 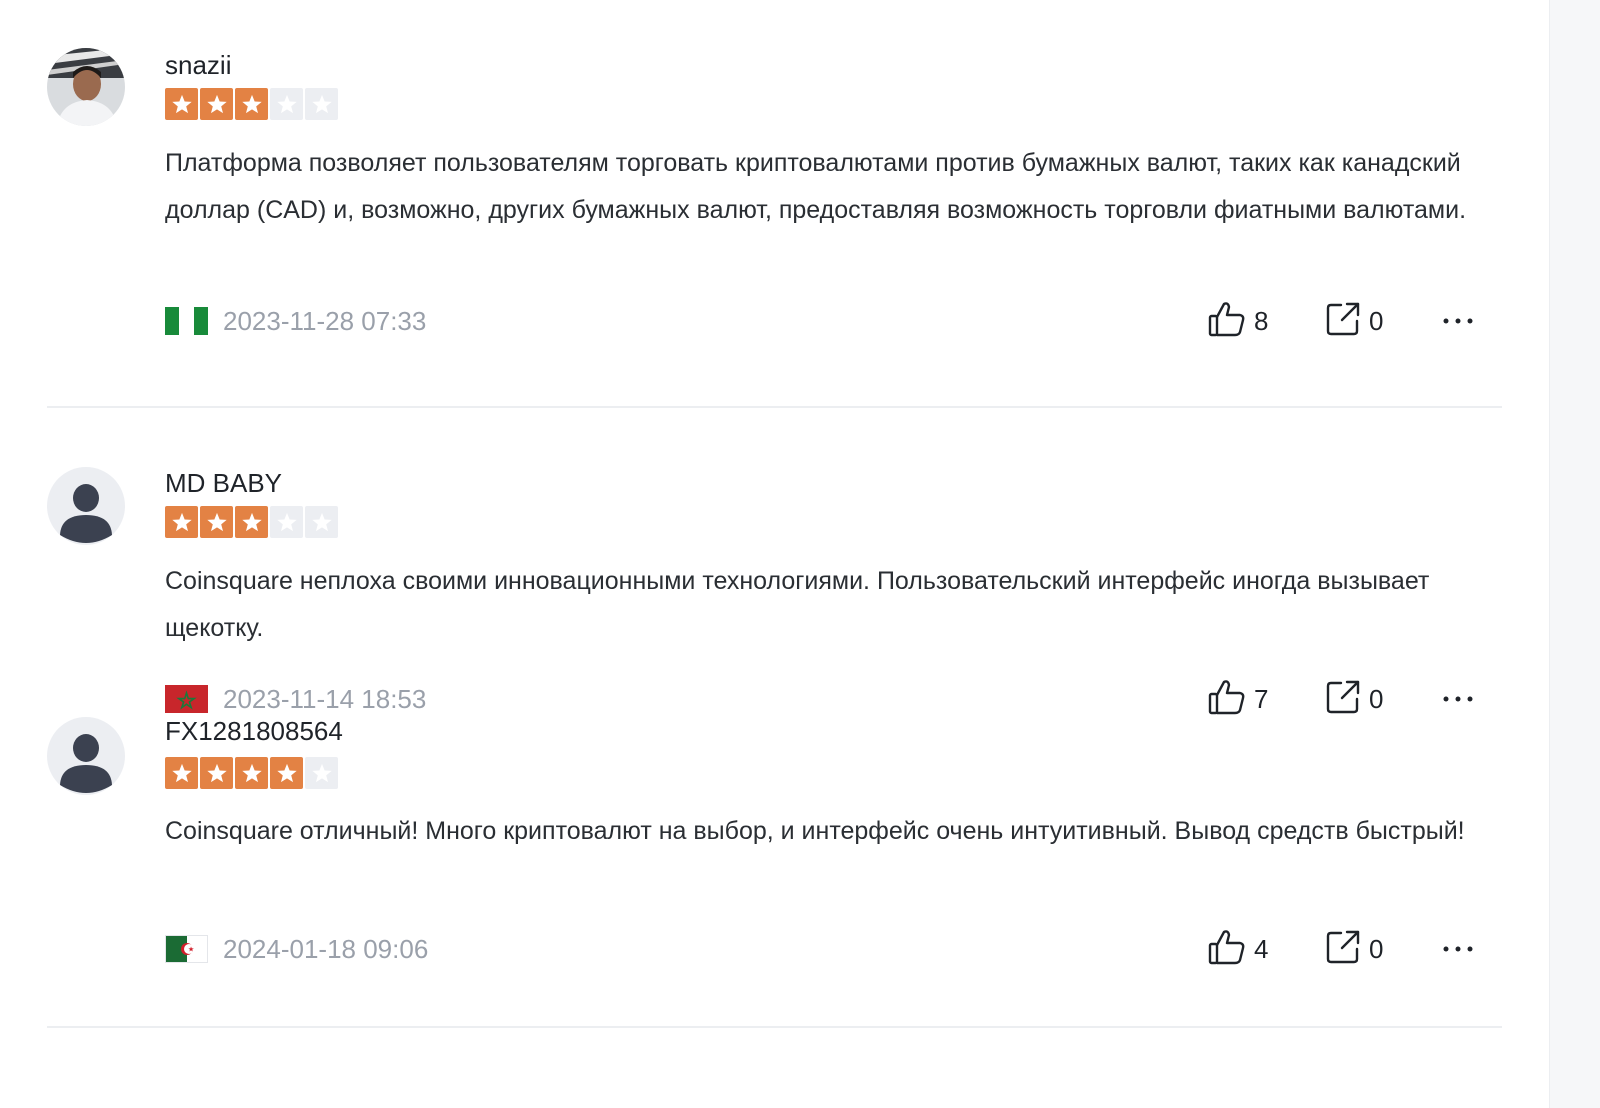 I want to click on algeria-flag, so click(x=186, y=949).